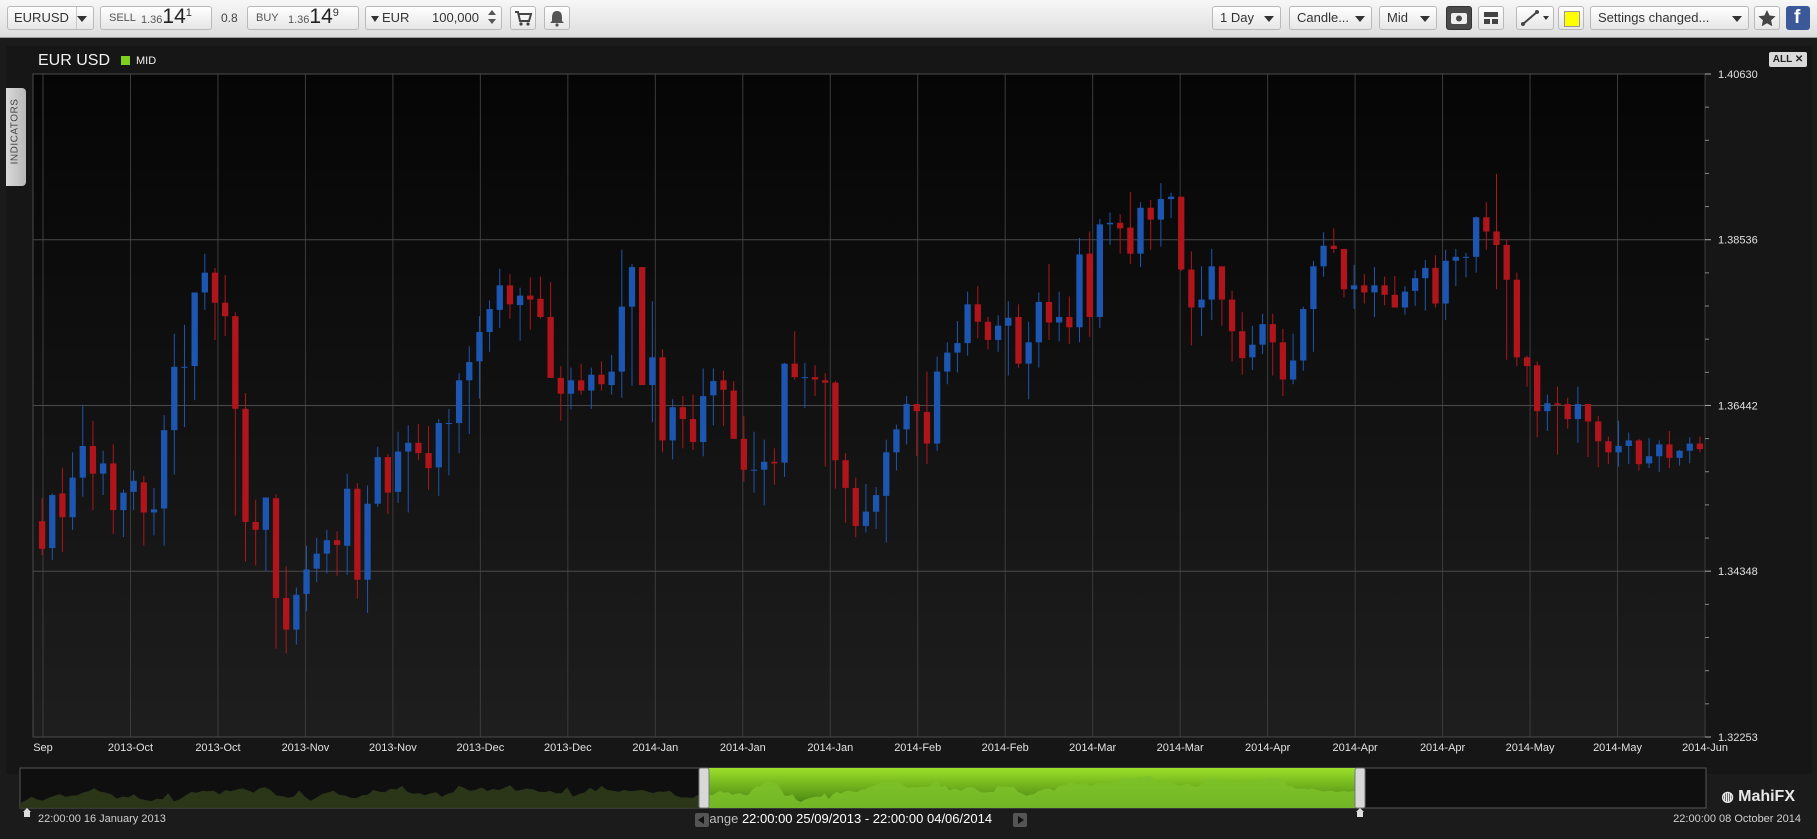 This screenshot has height=839, width=1817. What do you see at coordinates (1020, 820) in the screenshot?
I see `range-next-button` at bounding box center [1020, 820].